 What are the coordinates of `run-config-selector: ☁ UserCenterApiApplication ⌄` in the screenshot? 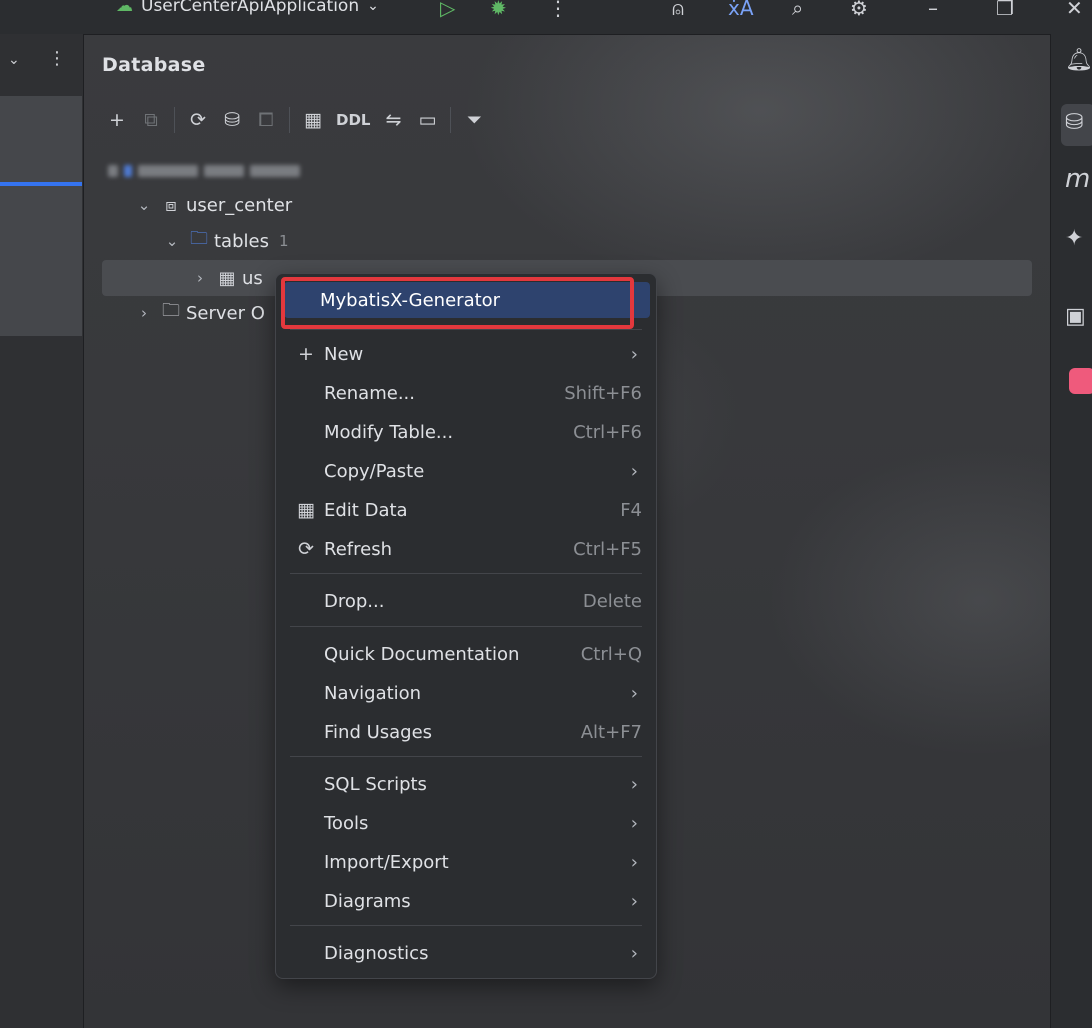 It's located at (247, 8).